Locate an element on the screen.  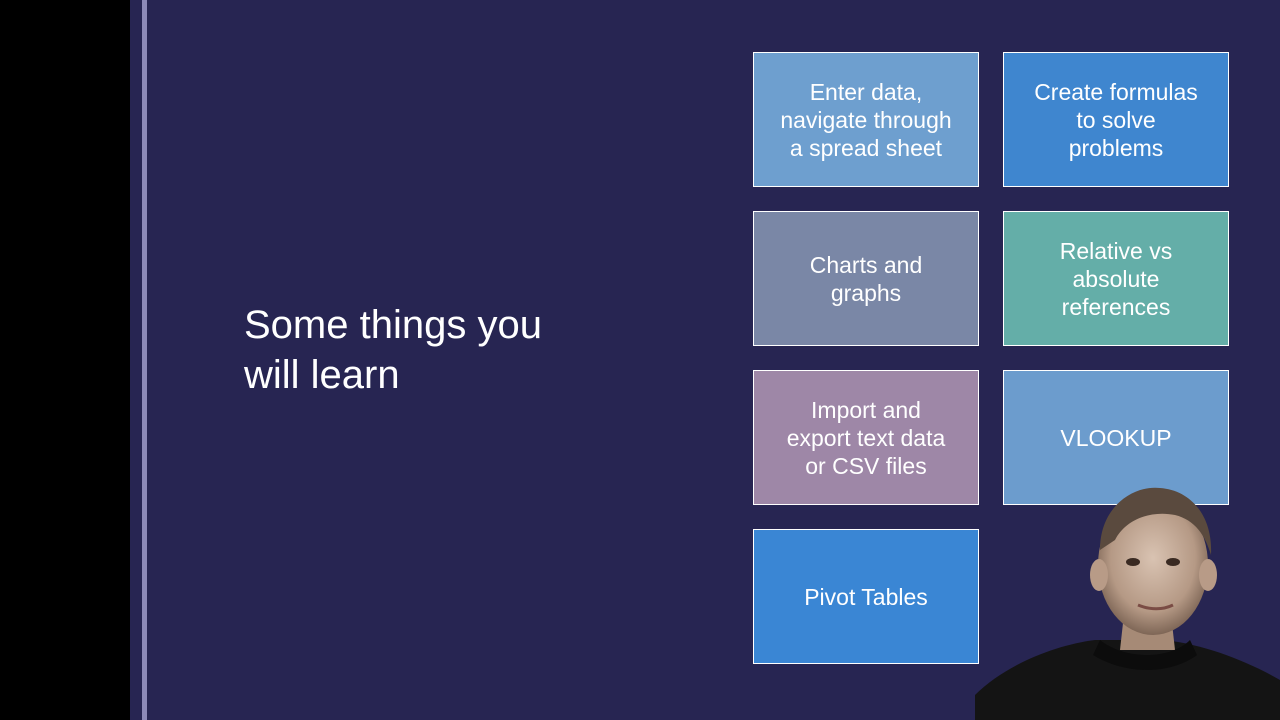
tile-charts-graphs: Charts and graphs is located at coordinates (866, 278).